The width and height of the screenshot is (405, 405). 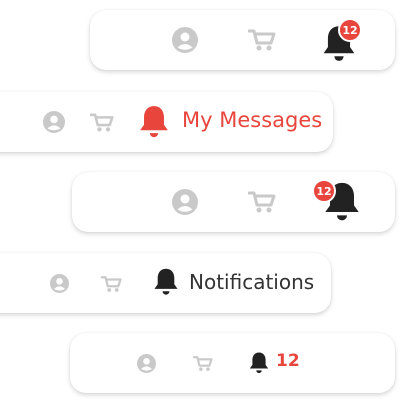 I want to click on nav-bar-4: Notifications, so click(x=165, y=283).